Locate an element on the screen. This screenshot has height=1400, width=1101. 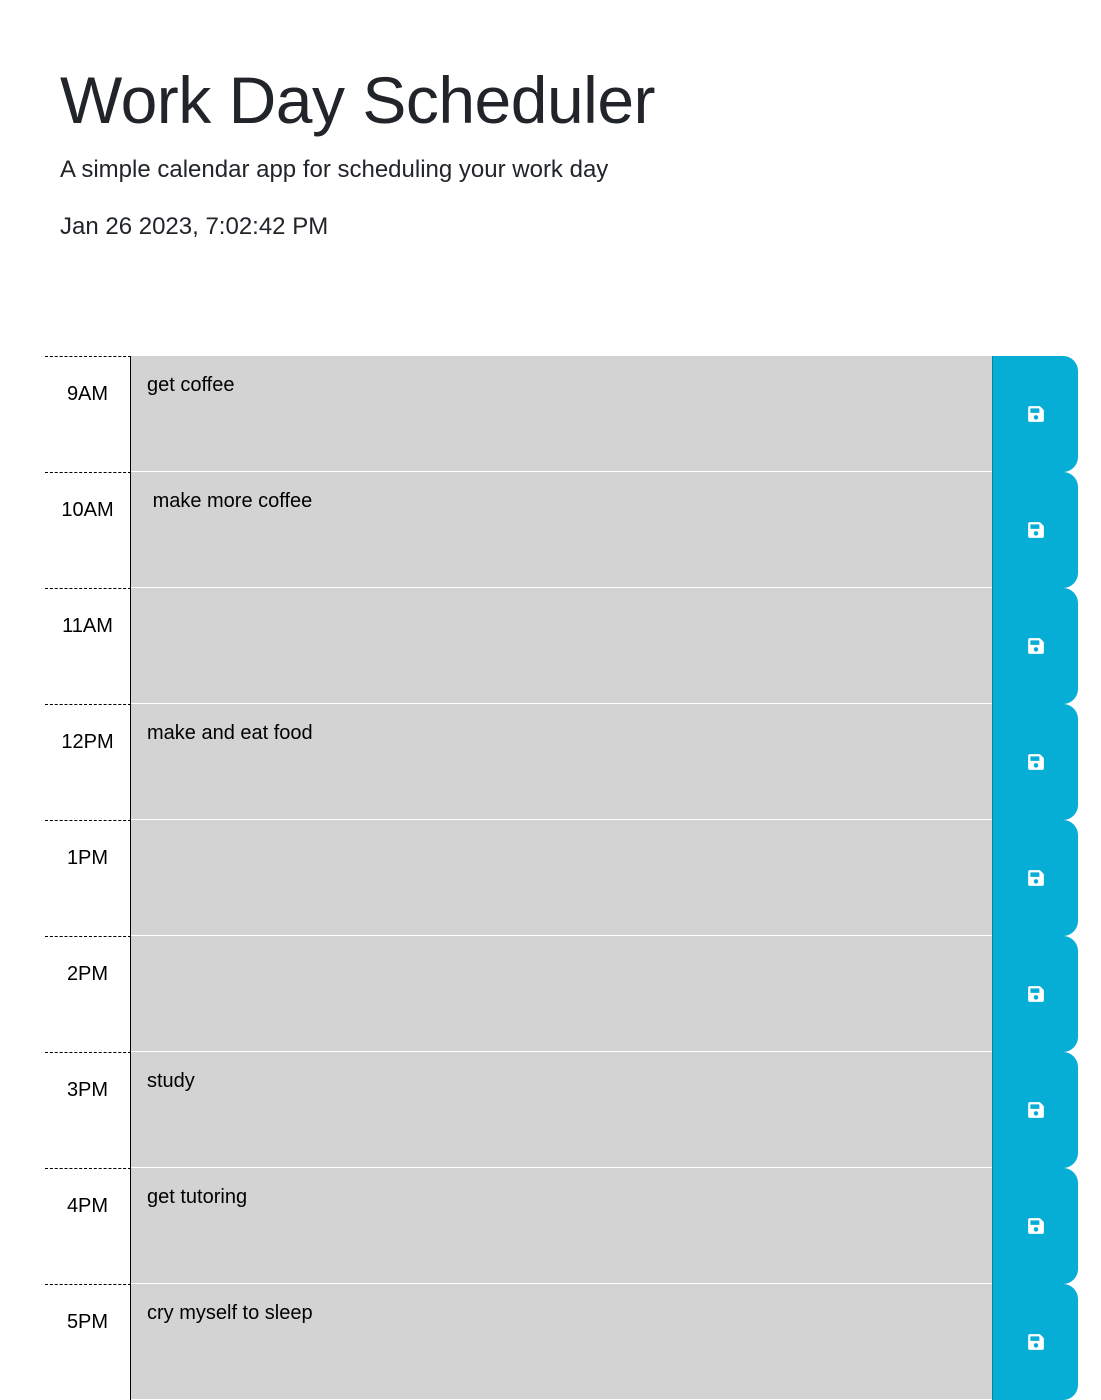
time-block-3pm: 3PM study is located at coordinates (561, 1110).